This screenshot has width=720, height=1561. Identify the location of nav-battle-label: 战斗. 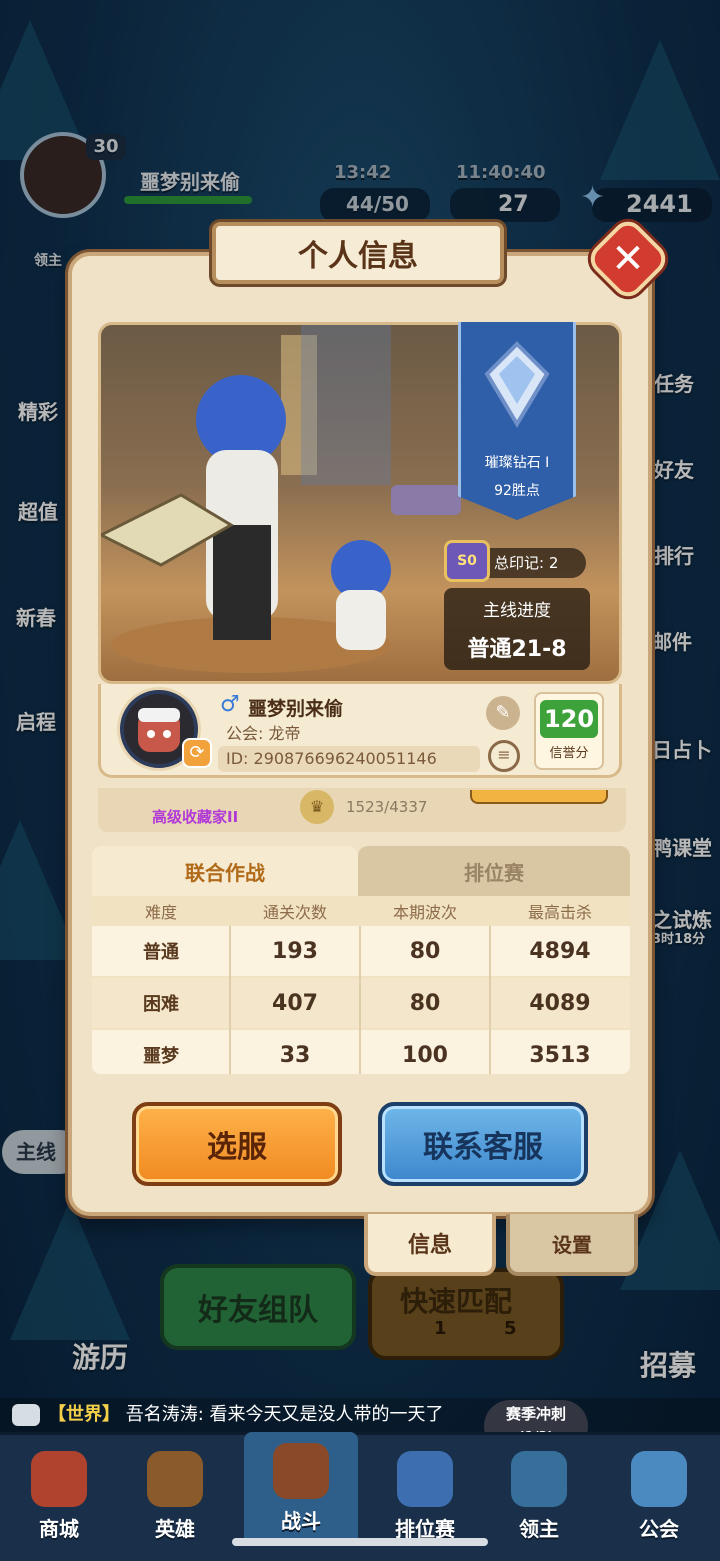
(301, 1521).